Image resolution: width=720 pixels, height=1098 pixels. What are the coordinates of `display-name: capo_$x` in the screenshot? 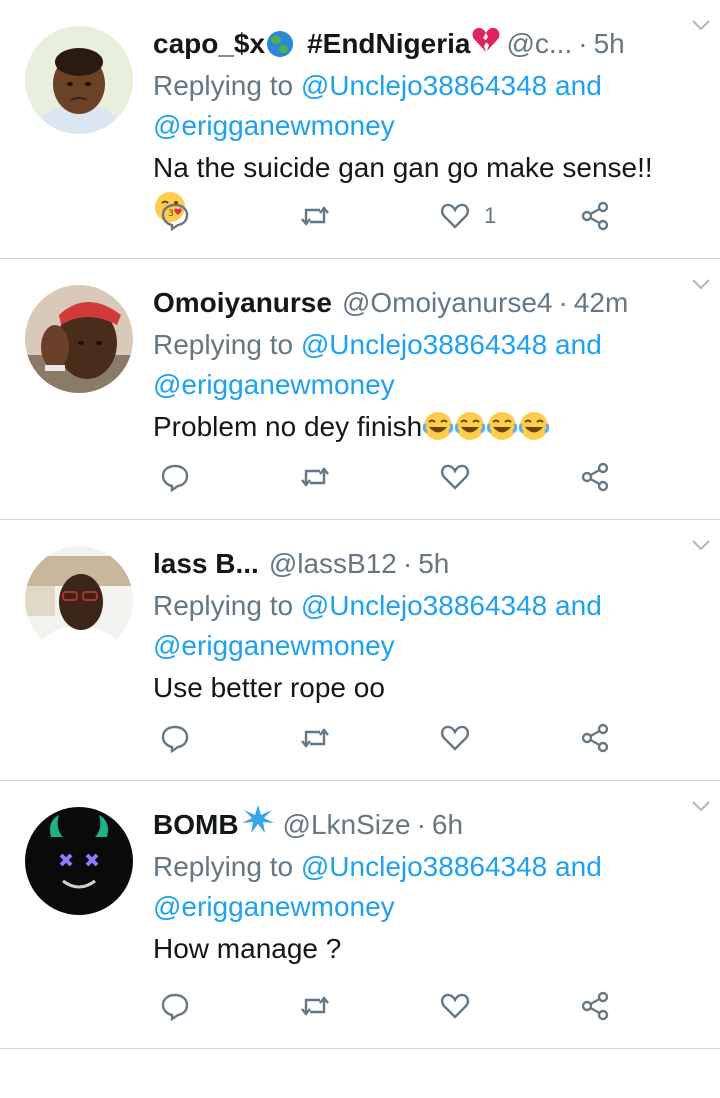 It's located at (209, 44).